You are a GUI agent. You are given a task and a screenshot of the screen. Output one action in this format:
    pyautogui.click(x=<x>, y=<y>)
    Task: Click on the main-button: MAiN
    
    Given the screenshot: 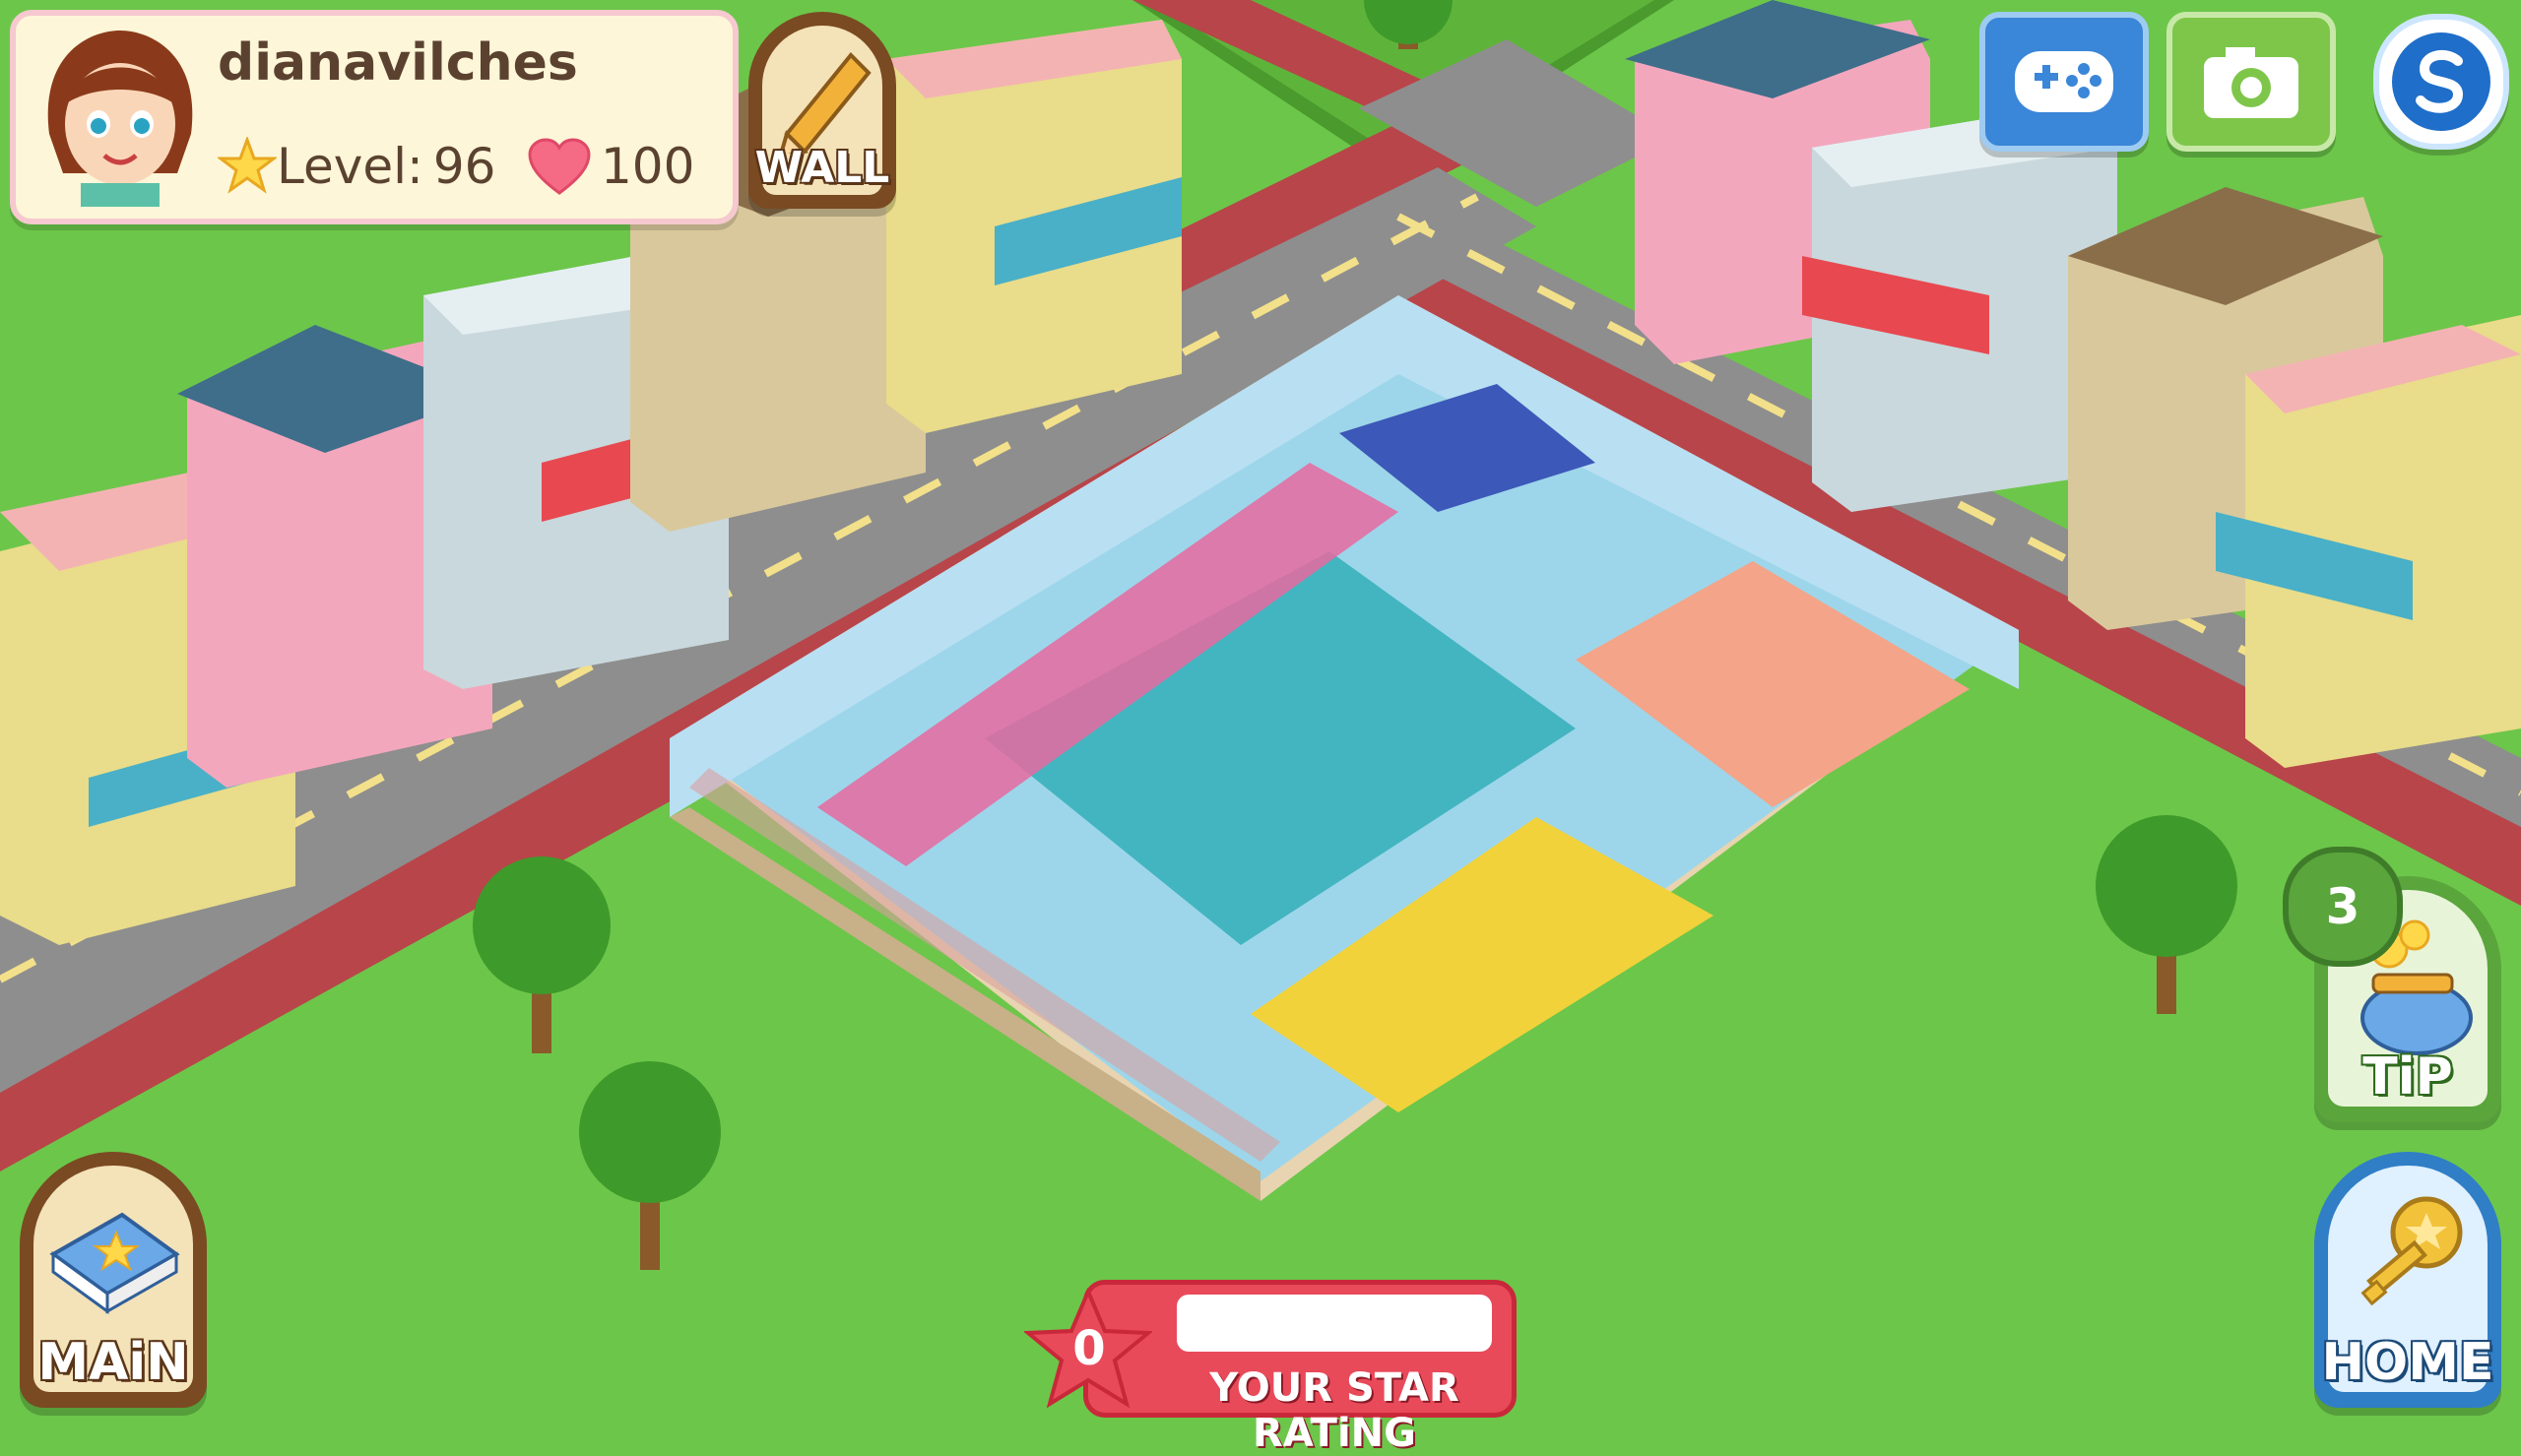 What is the action you would take?
    pyautogui.click(x=113, y=1280)
    